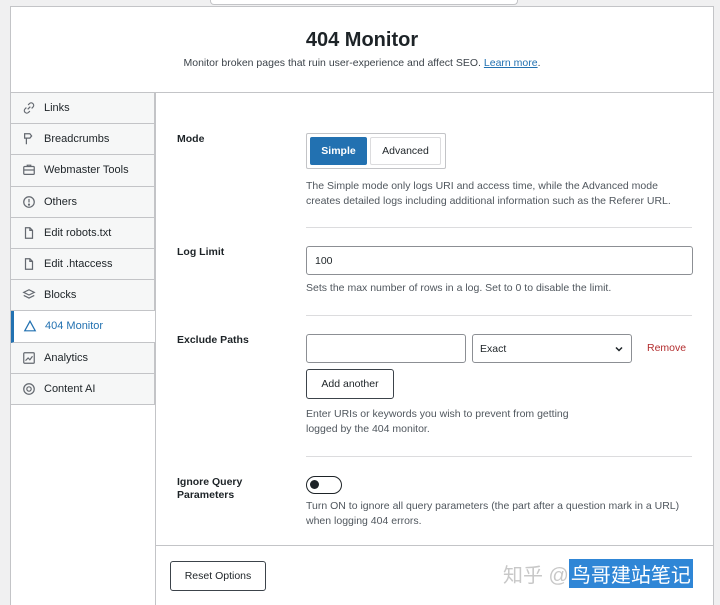 The image size is (720, 605). I want to click on sidebar-item-label: 404 Monitor, so click(74, 326).